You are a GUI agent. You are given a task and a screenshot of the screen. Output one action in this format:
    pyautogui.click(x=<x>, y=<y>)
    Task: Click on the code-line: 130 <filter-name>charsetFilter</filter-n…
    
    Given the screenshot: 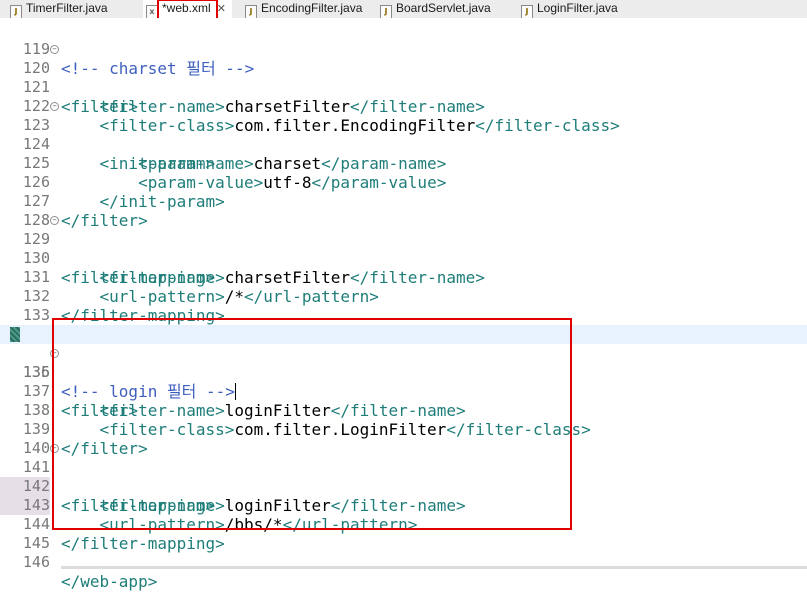 What is the action you would take?
    pyautogui.click(x=253, y=268)
    